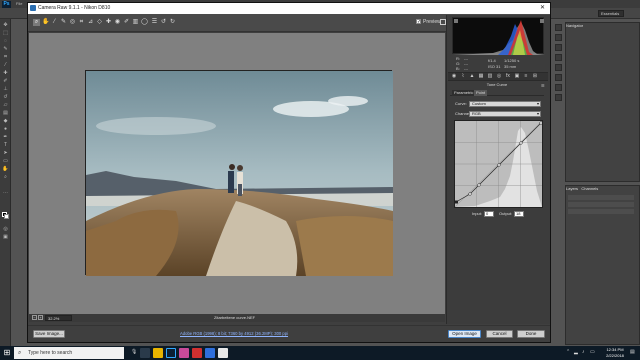 The image size is (640, 360). Describe the element at coordinates (601, 197) in the screenshot. I see `layers-filter-row` at that location.